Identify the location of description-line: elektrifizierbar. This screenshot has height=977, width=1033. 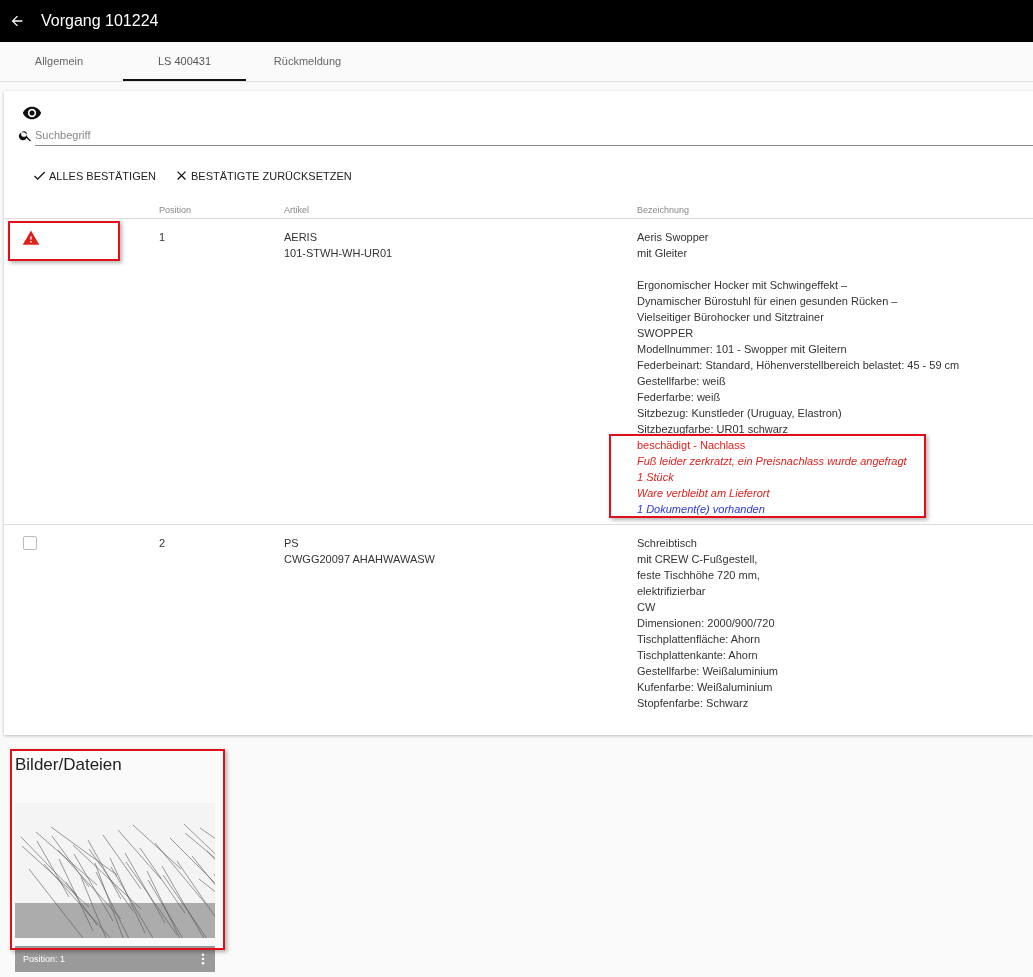
(672, 591).